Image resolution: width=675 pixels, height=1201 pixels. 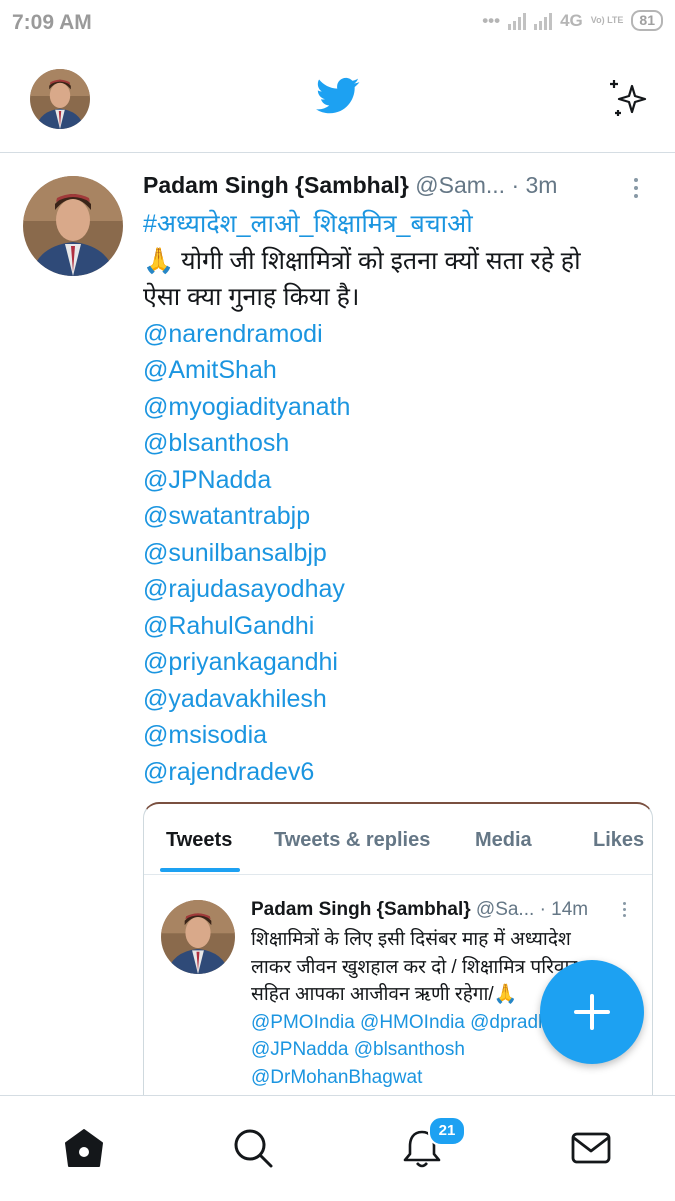 What do you see at coordinates (395, 480) in the screenshot?
I see `mention-link: @JPNadda` at bounding box center [395, 480].